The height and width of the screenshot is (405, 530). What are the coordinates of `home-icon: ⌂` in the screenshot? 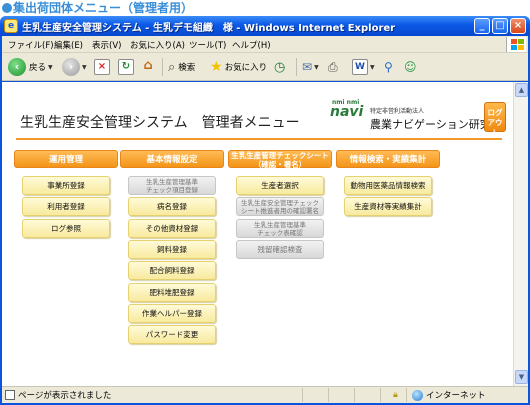 It's located at (148, 65).